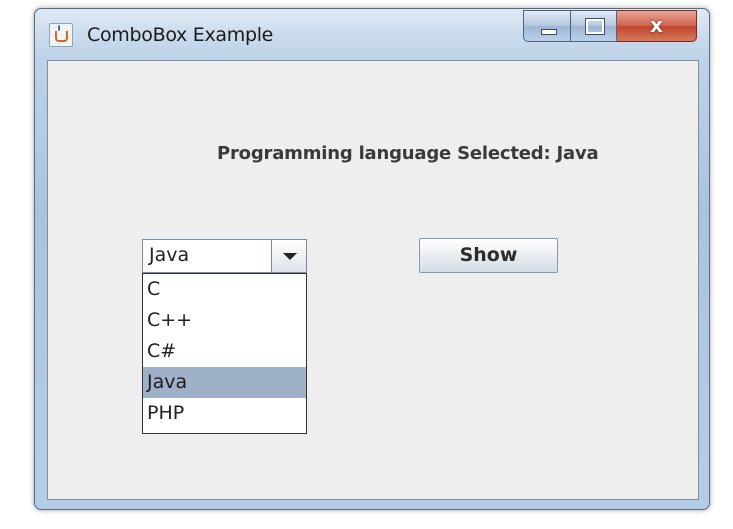 This screenshot has height=529, width=733. I want to click on combobox-arrow-button, so click(288, 256).